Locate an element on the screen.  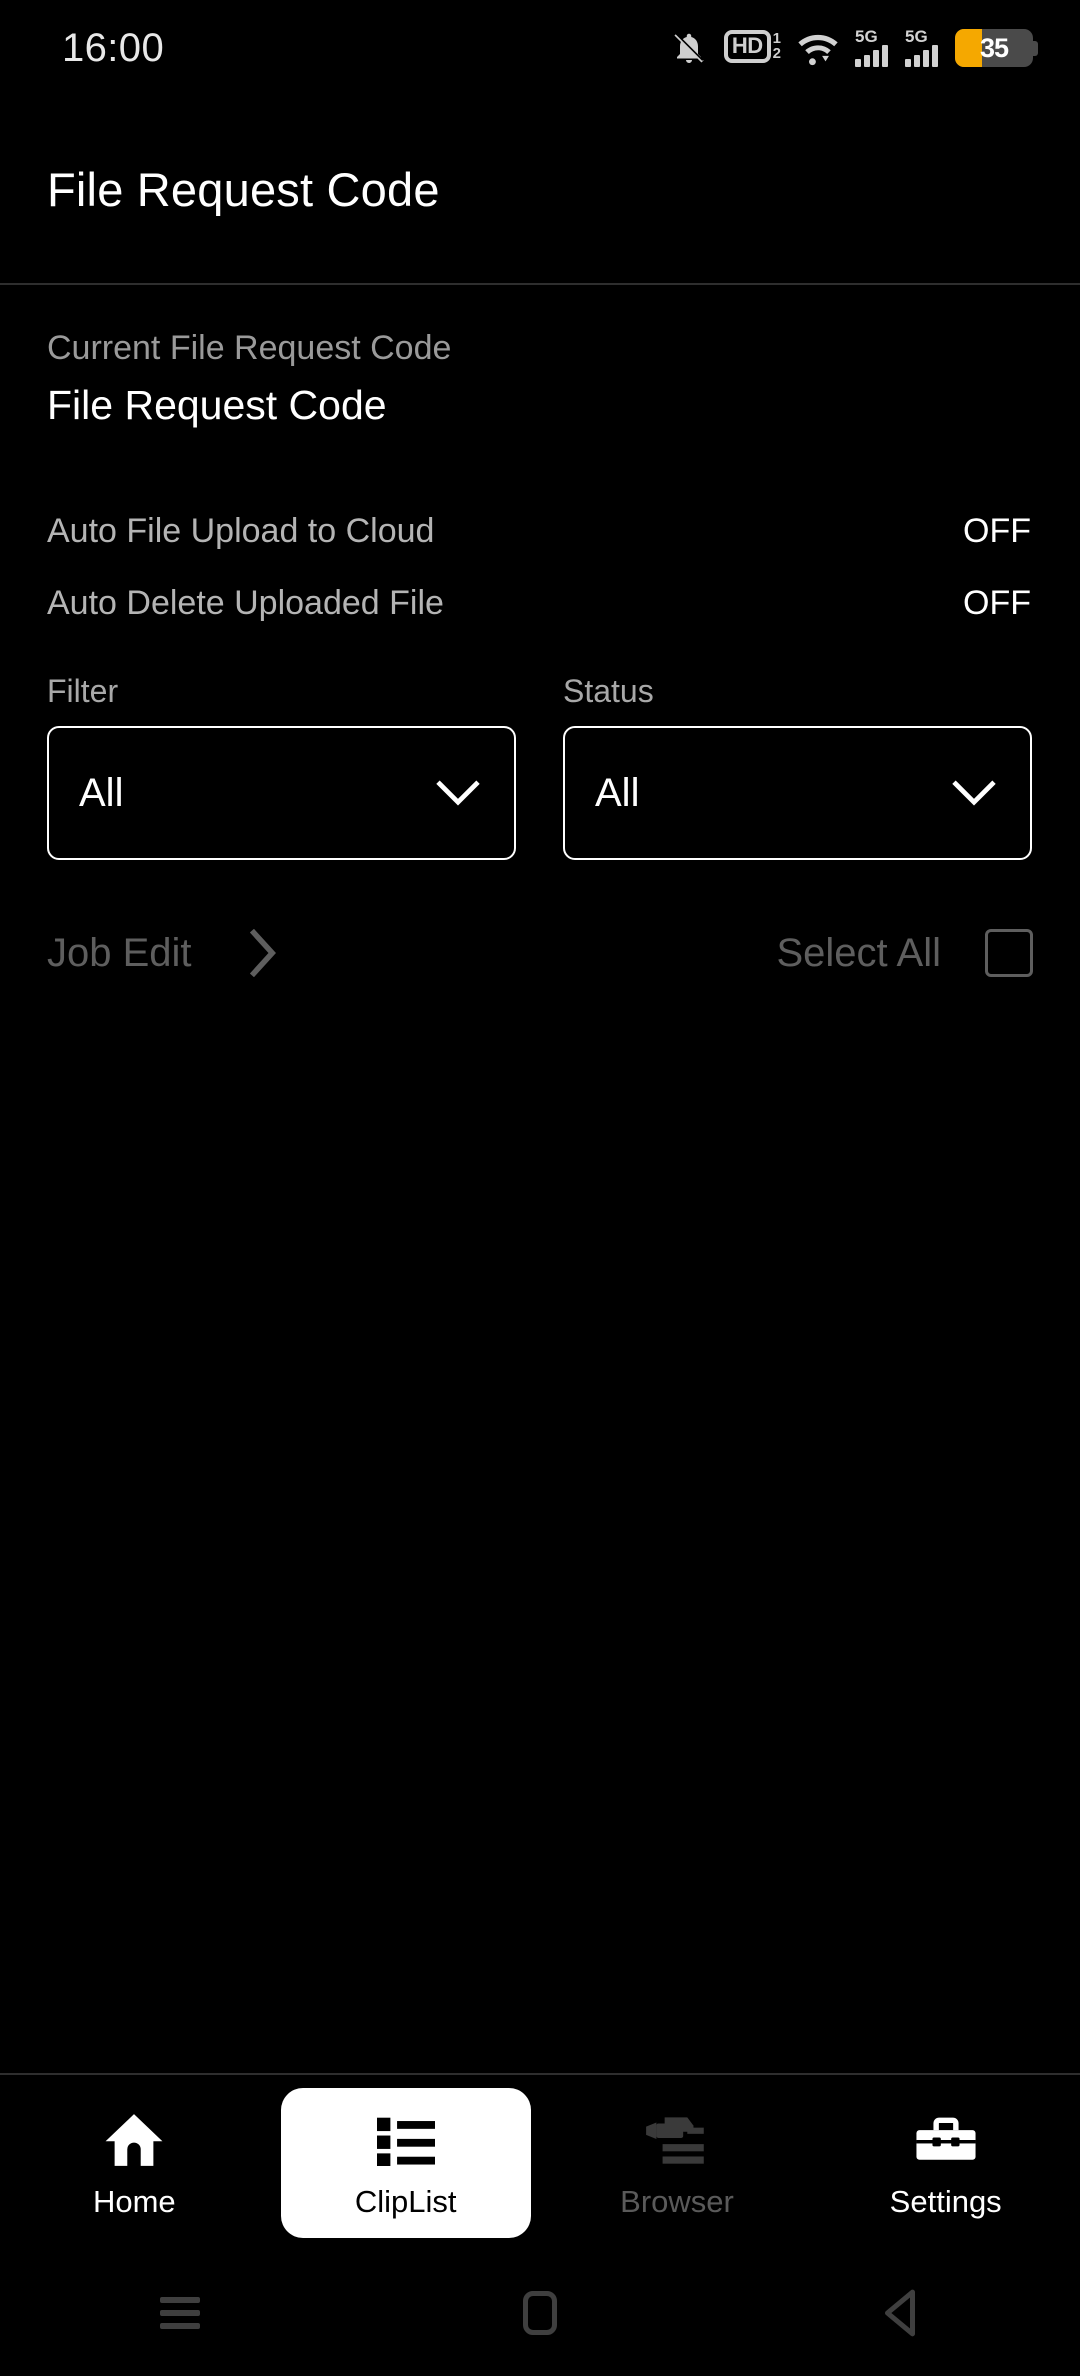
nav-item-settings: Settings is located at coordinates (945, 2163).